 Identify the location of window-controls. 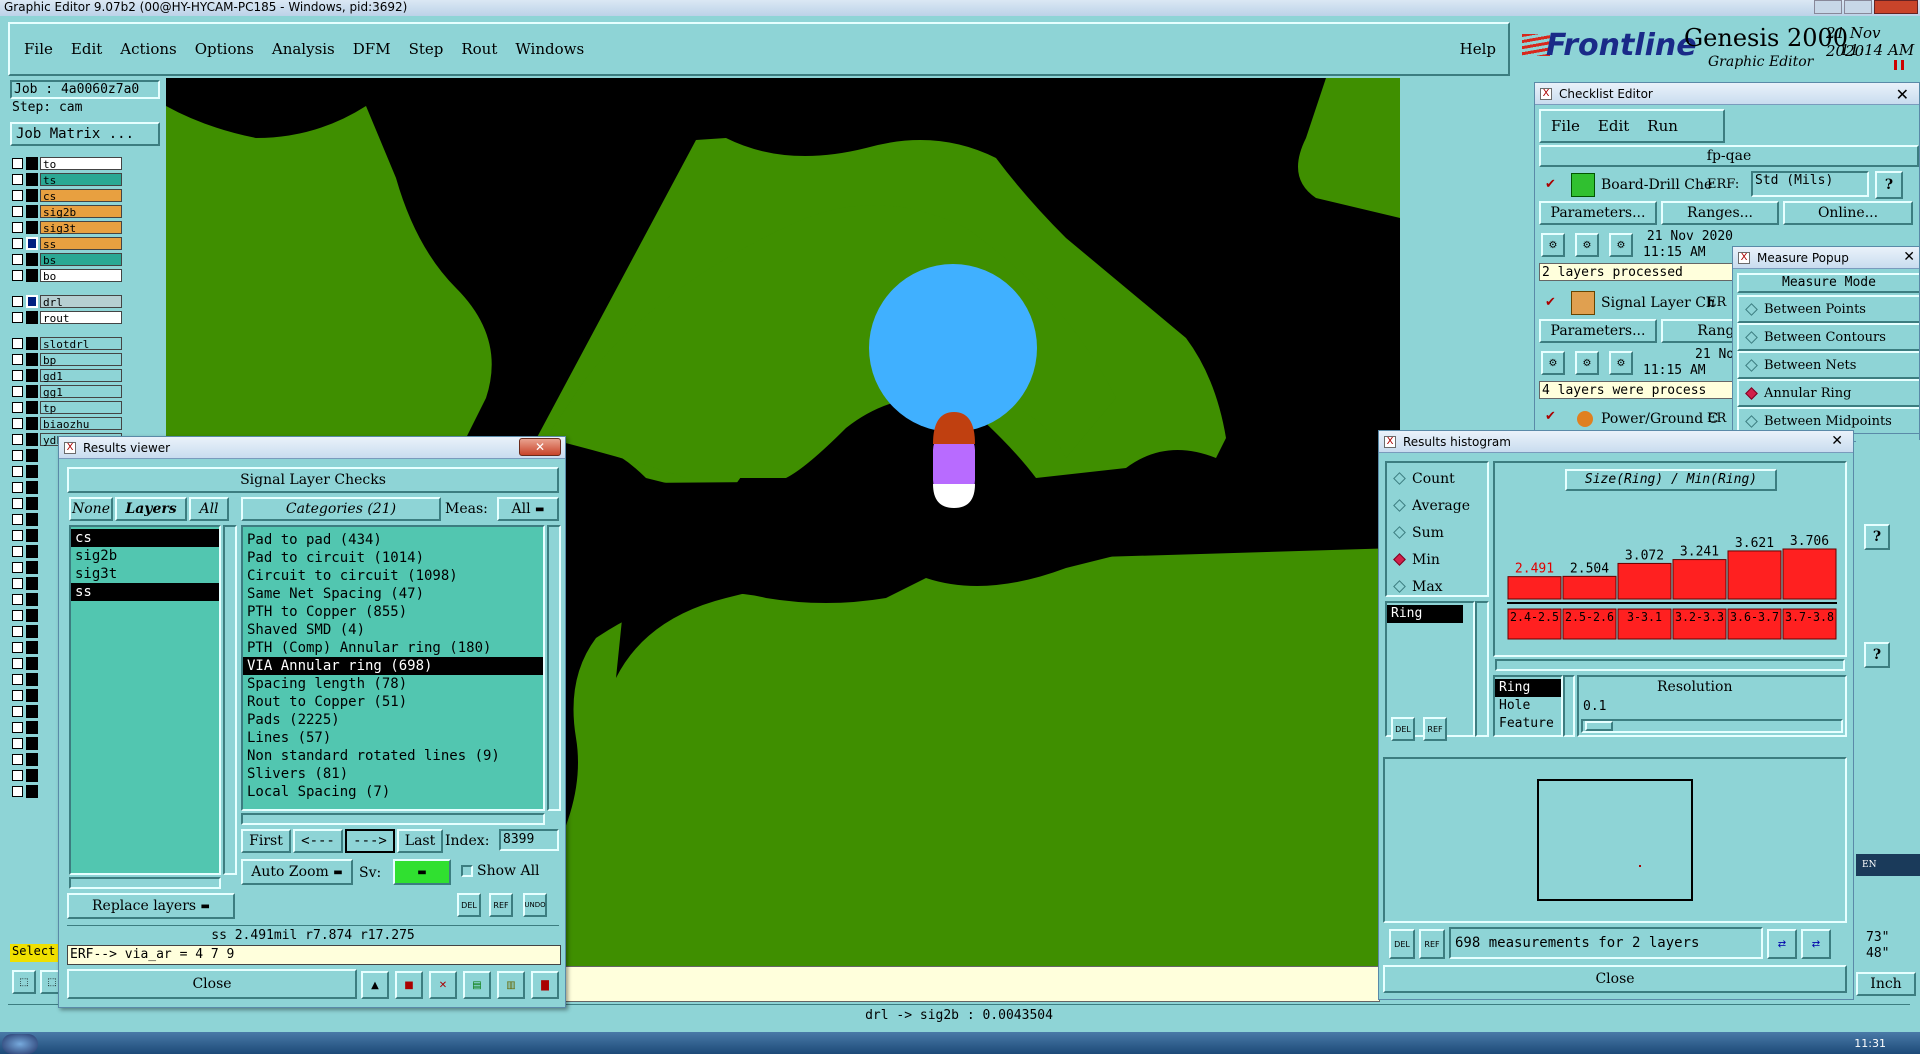
(1858, 7).